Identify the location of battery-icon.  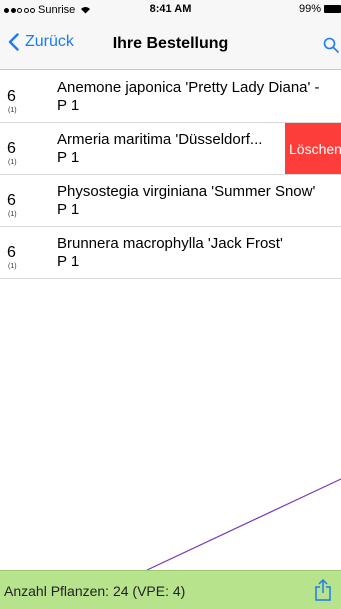
(332, 9).